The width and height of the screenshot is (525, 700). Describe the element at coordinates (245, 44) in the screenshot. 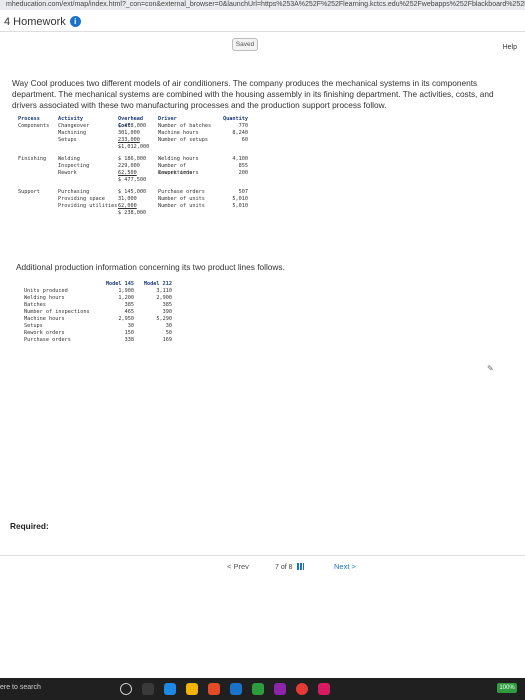

I see `saved-button: Saved` at that location.